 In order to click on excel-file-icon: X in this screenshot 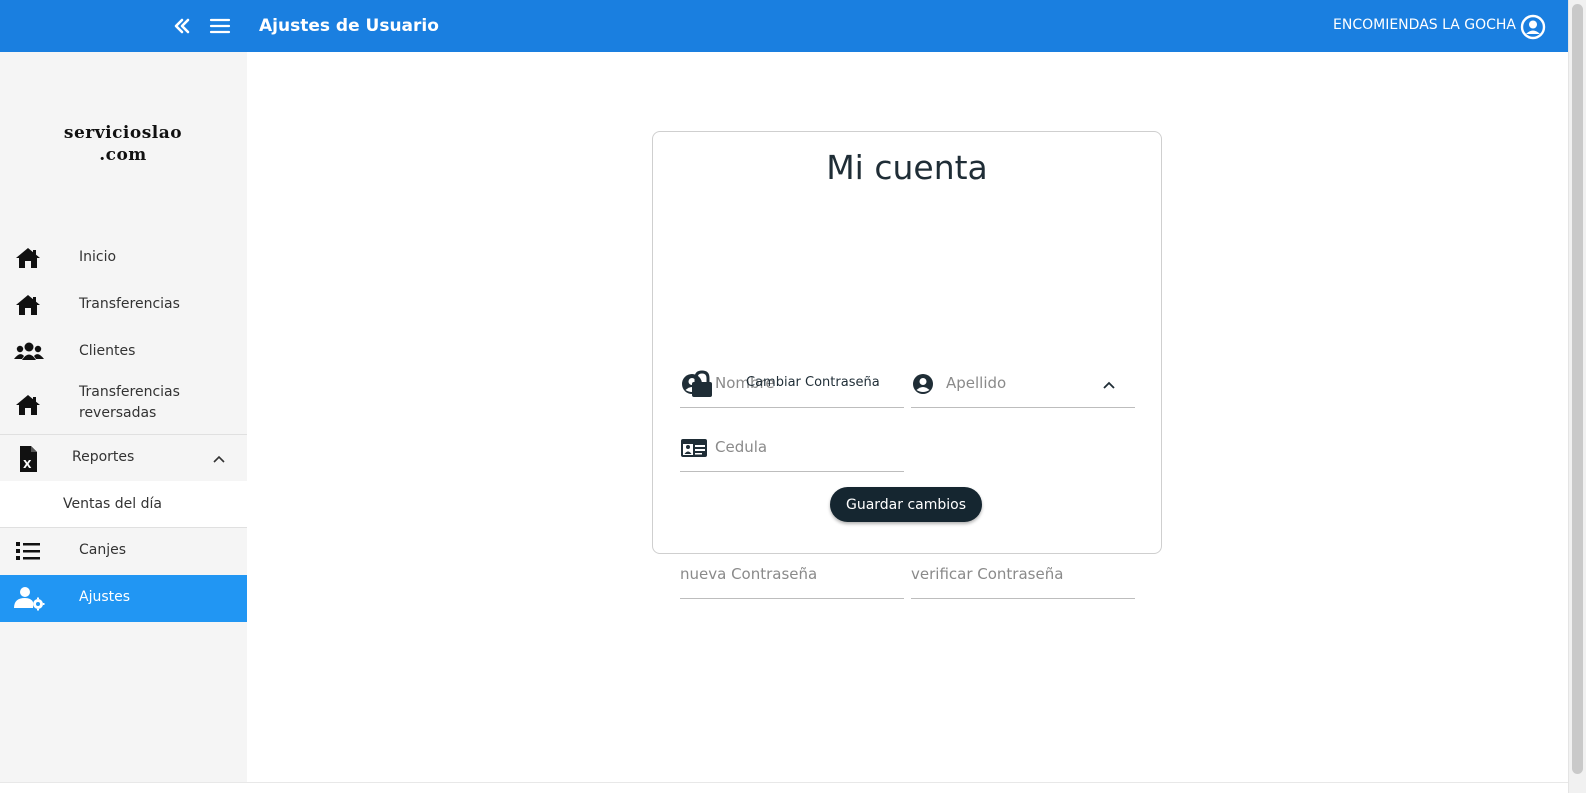, I will do `click(28, 458)`.